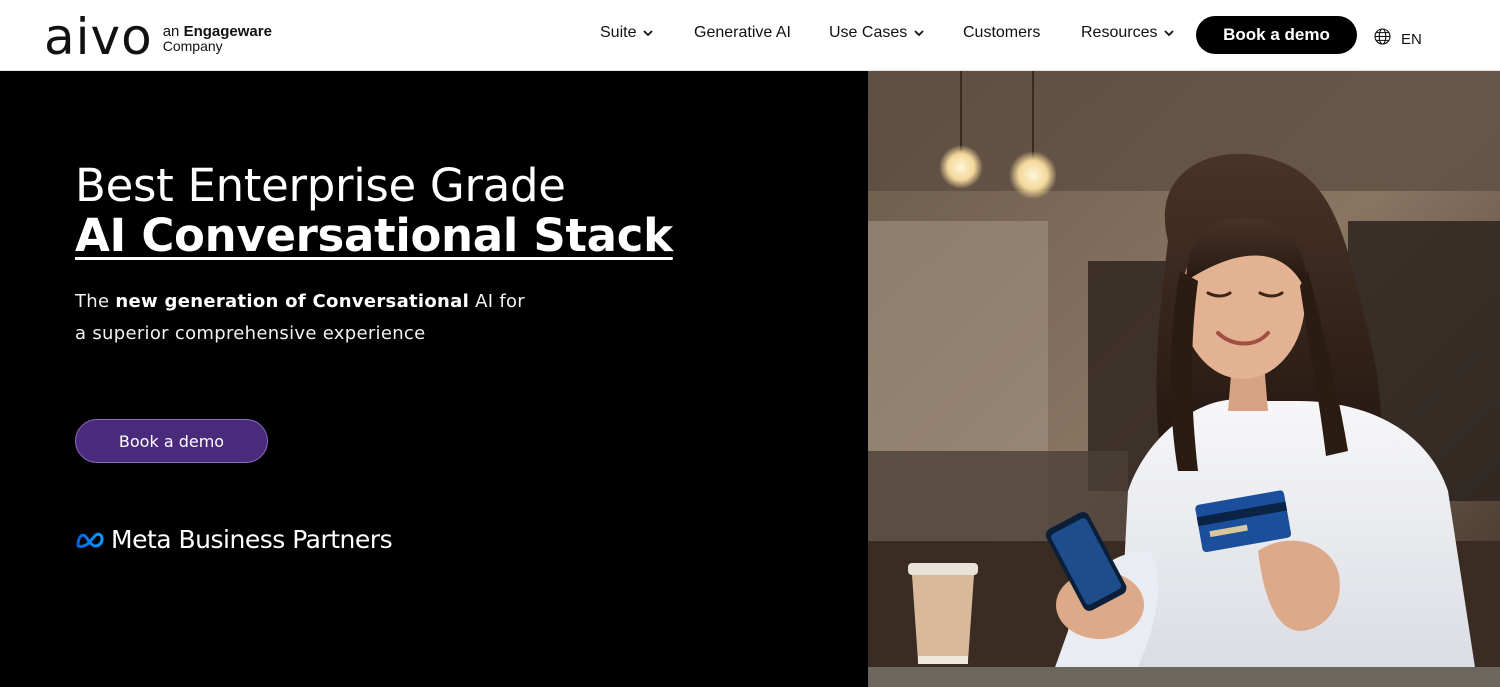  I want to click on nav-item-label: Customers, so click(1002, 32).